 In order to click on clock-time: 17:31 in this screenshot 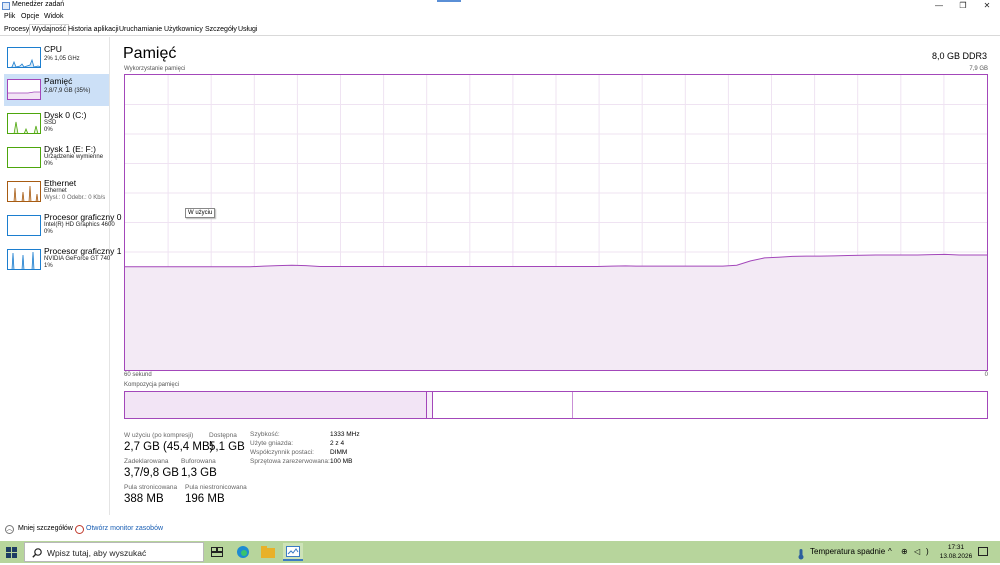, I will do `click(956, 547)`.